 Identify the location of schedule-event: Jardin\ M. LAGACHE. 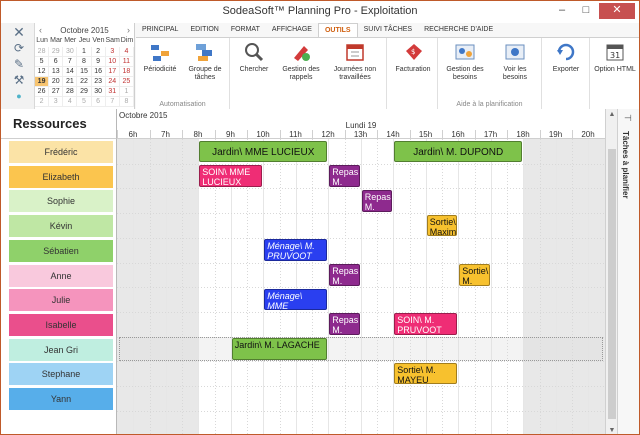
(279, 349).